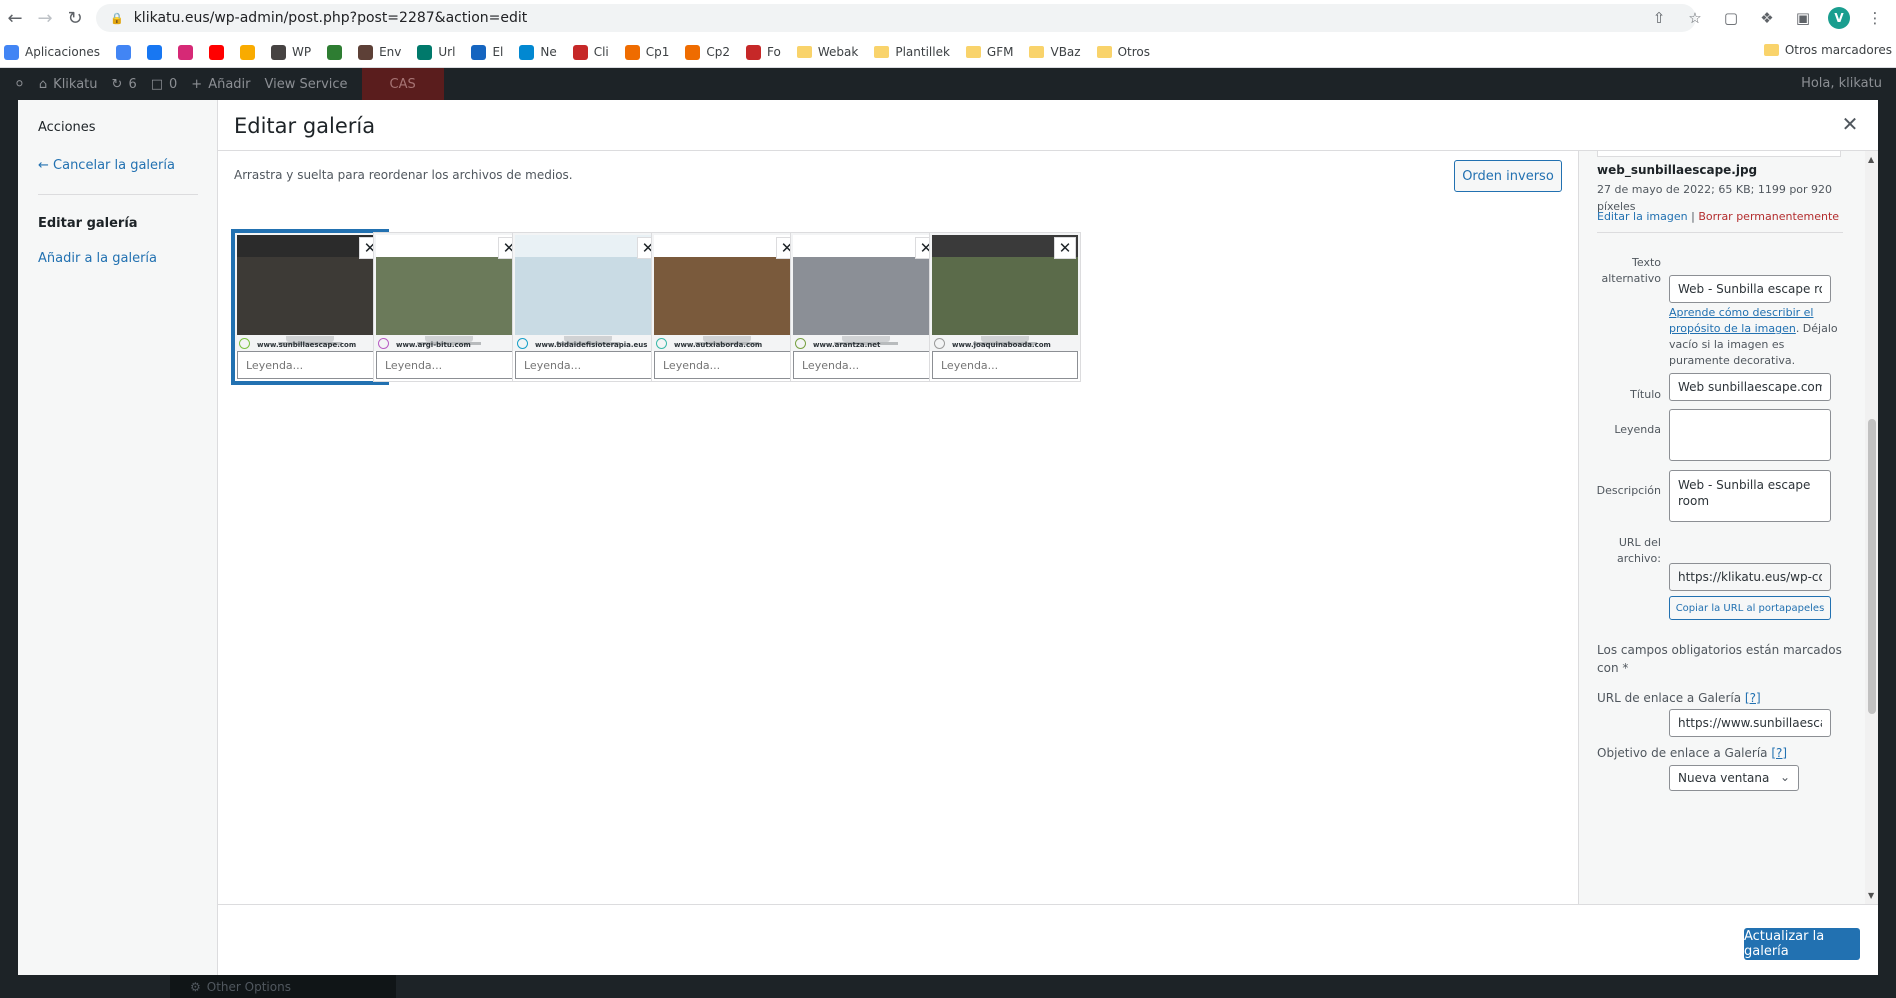  I want to click on profile-avatar: V, so click(1839, 18).